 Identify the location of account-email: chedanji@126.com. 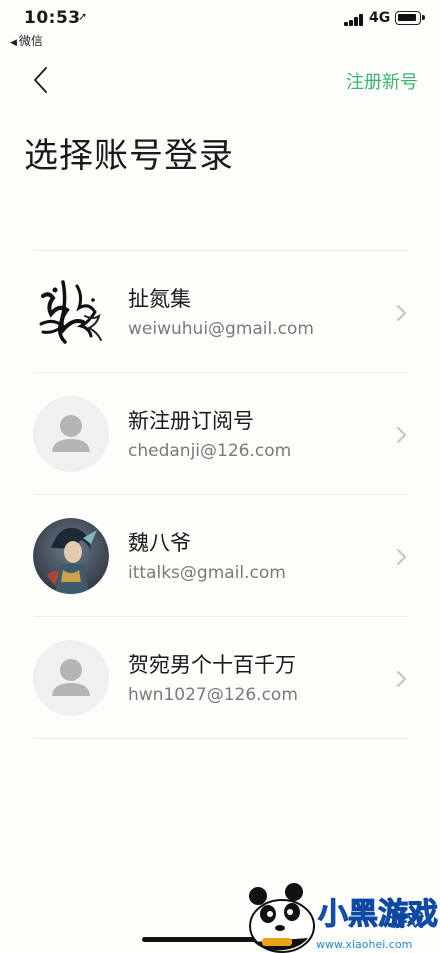
(210, 451).